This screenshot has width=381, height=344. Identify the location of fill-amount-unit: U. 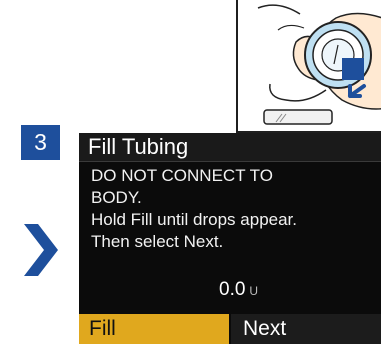
(254, 291).